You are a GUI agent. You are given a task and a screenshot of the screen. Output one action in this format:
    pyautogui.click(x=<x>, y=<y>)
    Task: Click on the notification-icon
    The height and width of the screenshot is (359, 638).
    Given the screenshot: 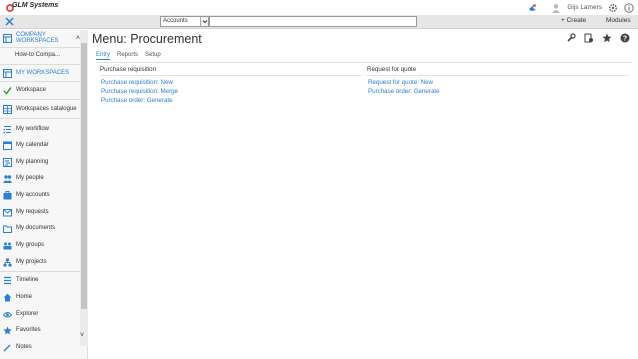 What is the action you would take?
    pyautogui.click(x=532, y=8)
    